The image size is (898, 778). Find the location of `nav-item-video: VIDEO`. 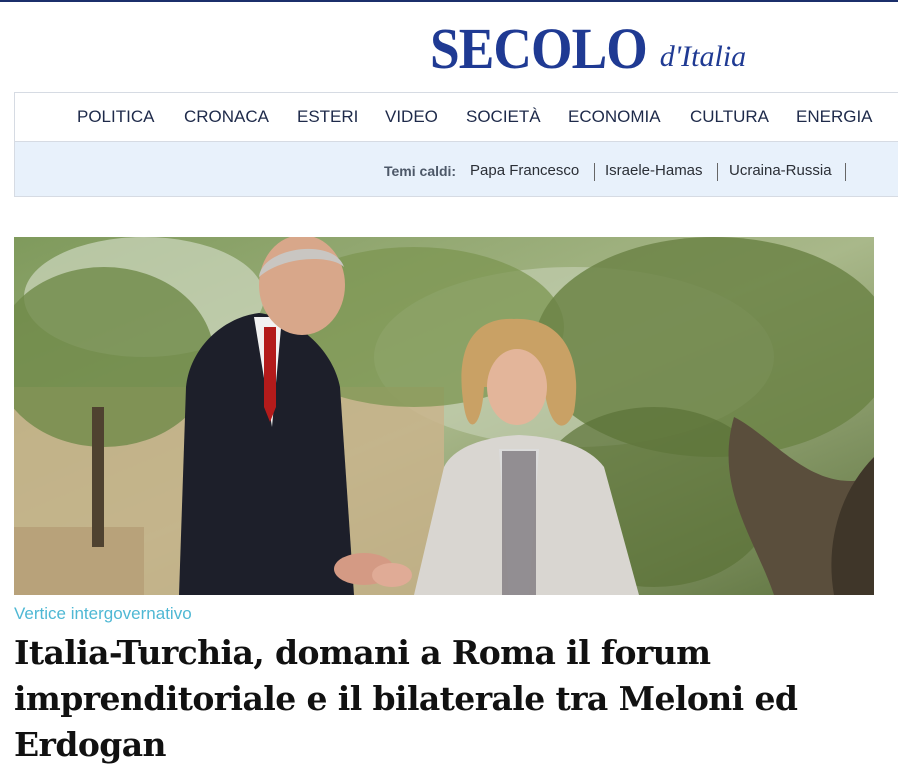

nav-item-video: VIDEO is located at coordinates (411, 117).